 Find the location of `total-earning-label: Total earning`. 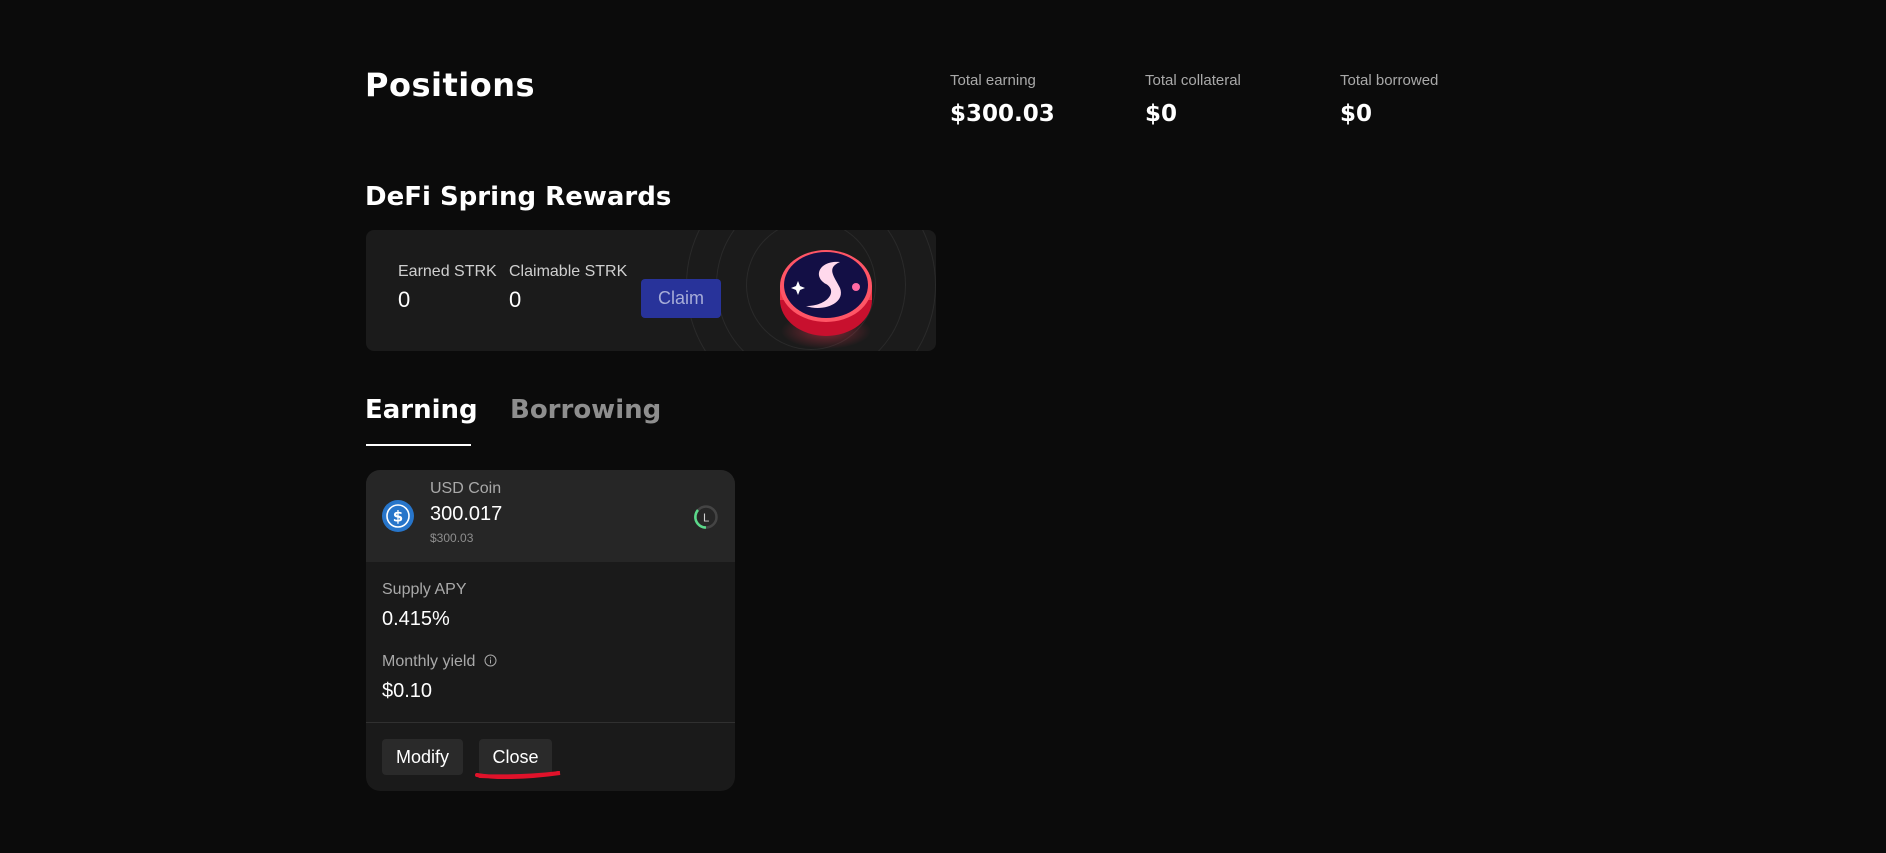

total-earning-label: Total earning is located at coordinates (993, 80).